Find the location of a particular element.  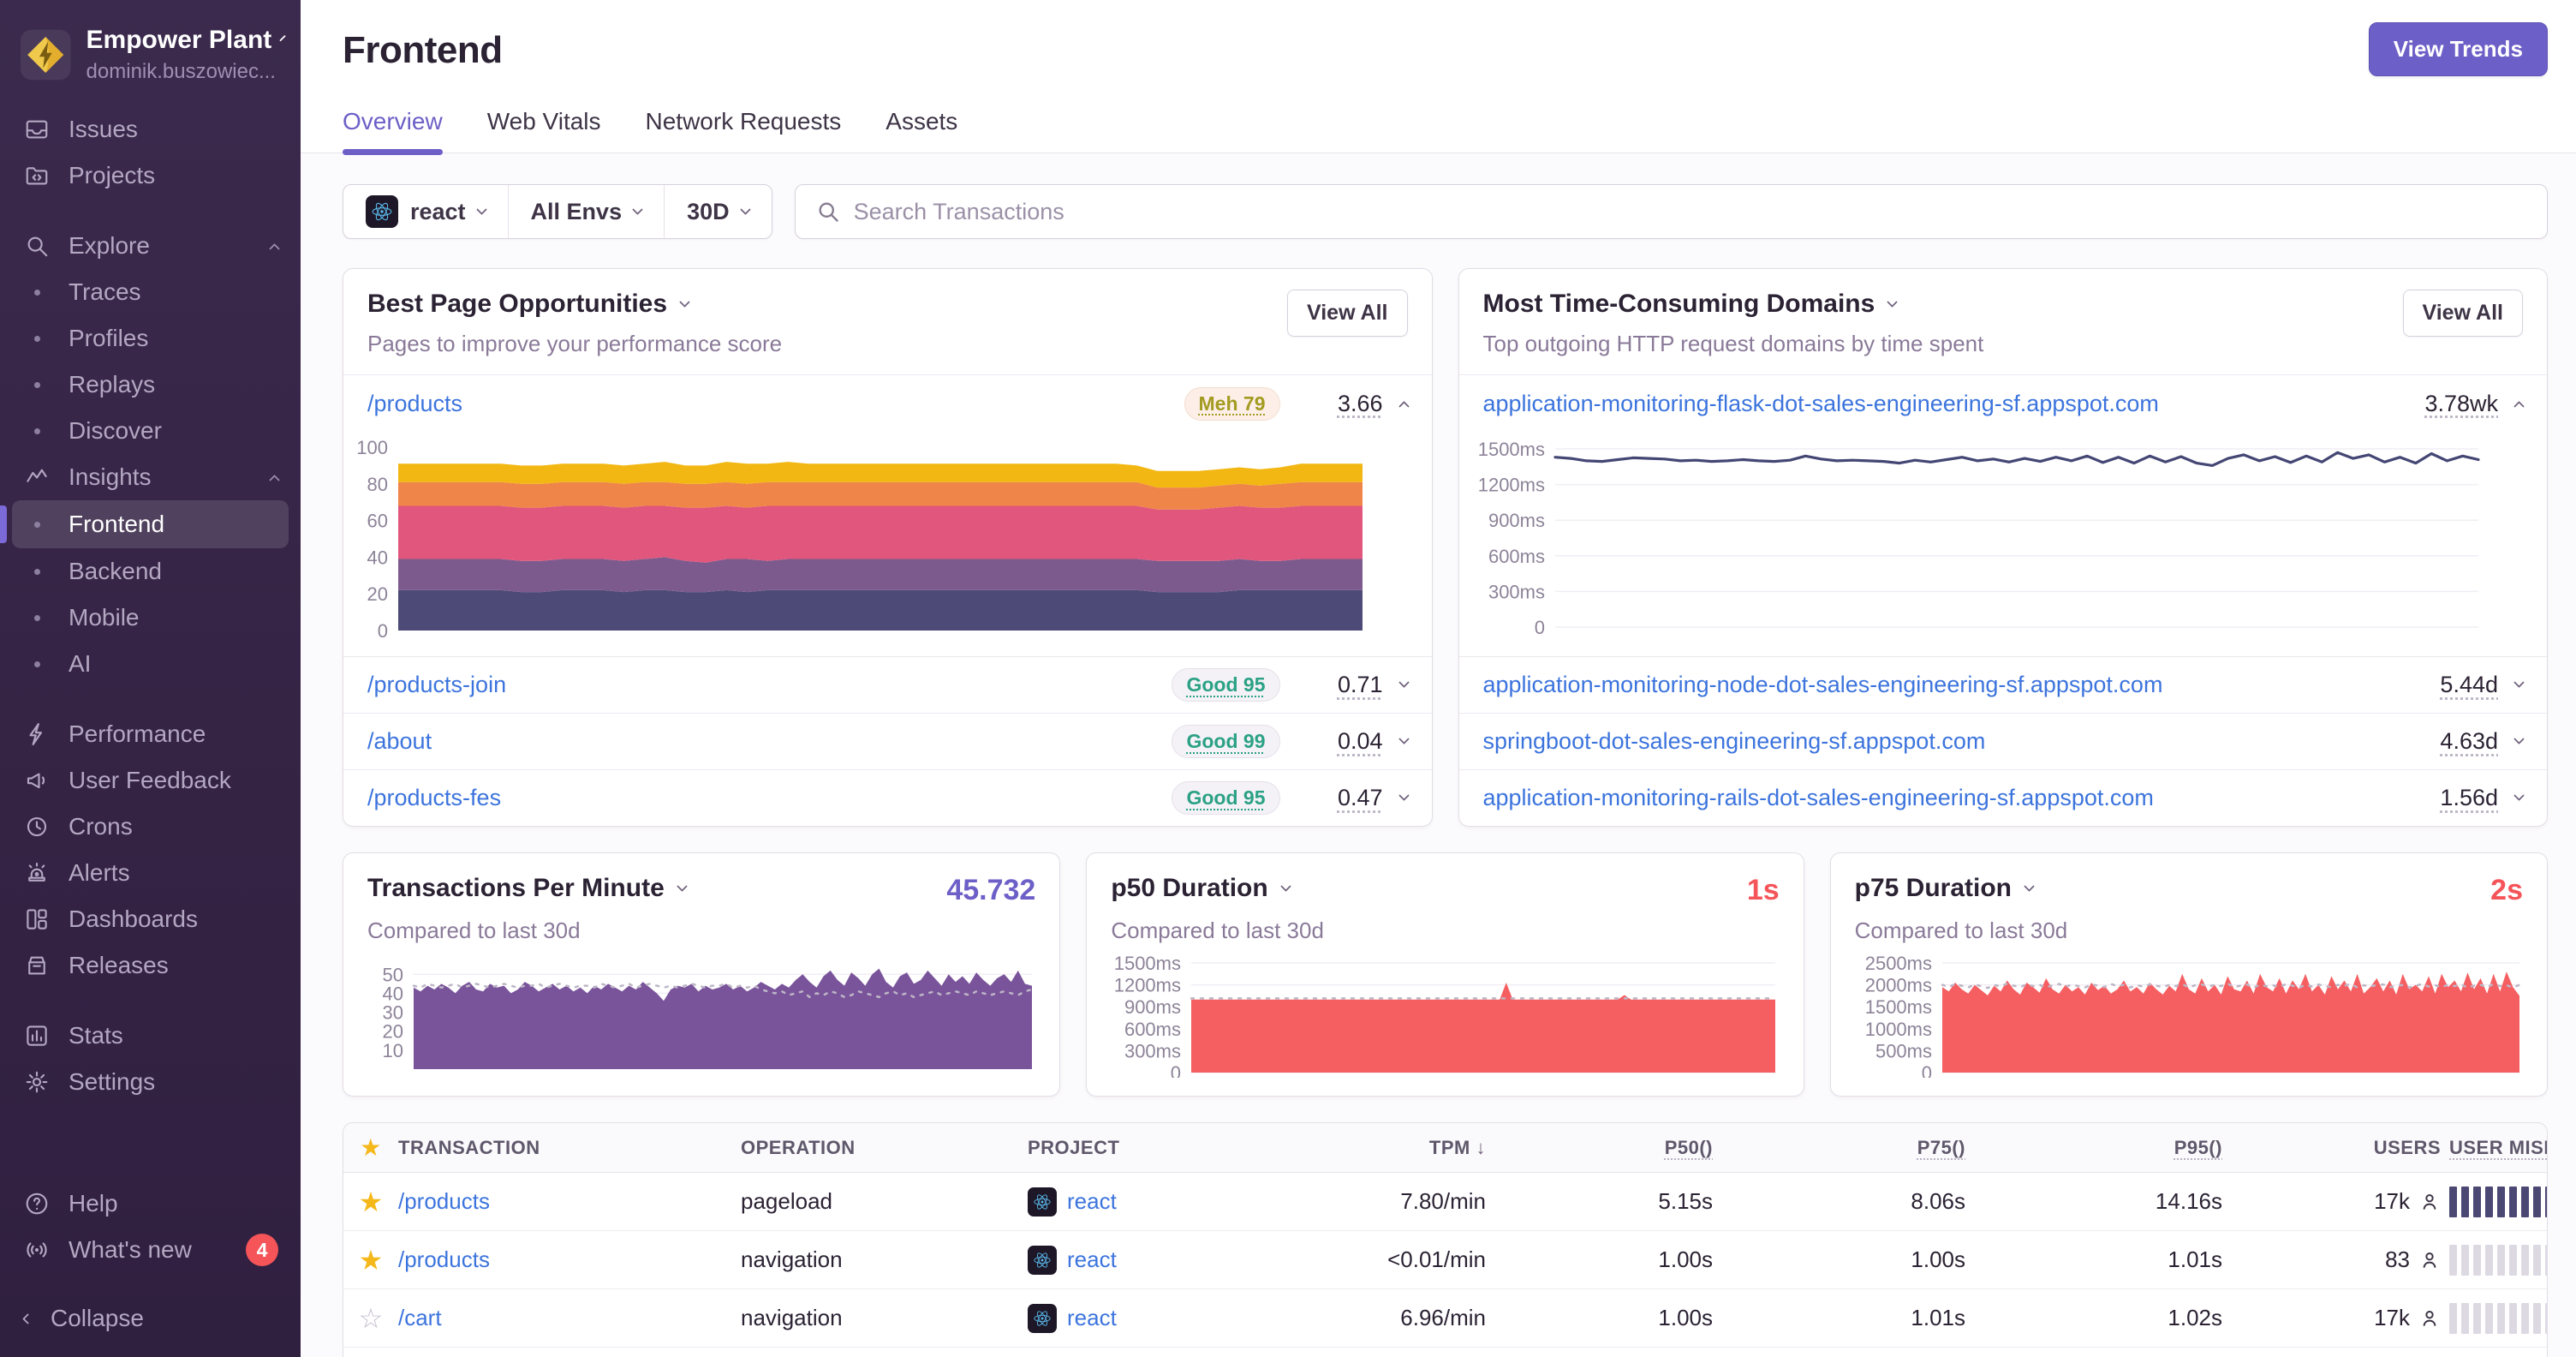

sidebar-item-help: Help is located at coordinates (150, 1204).